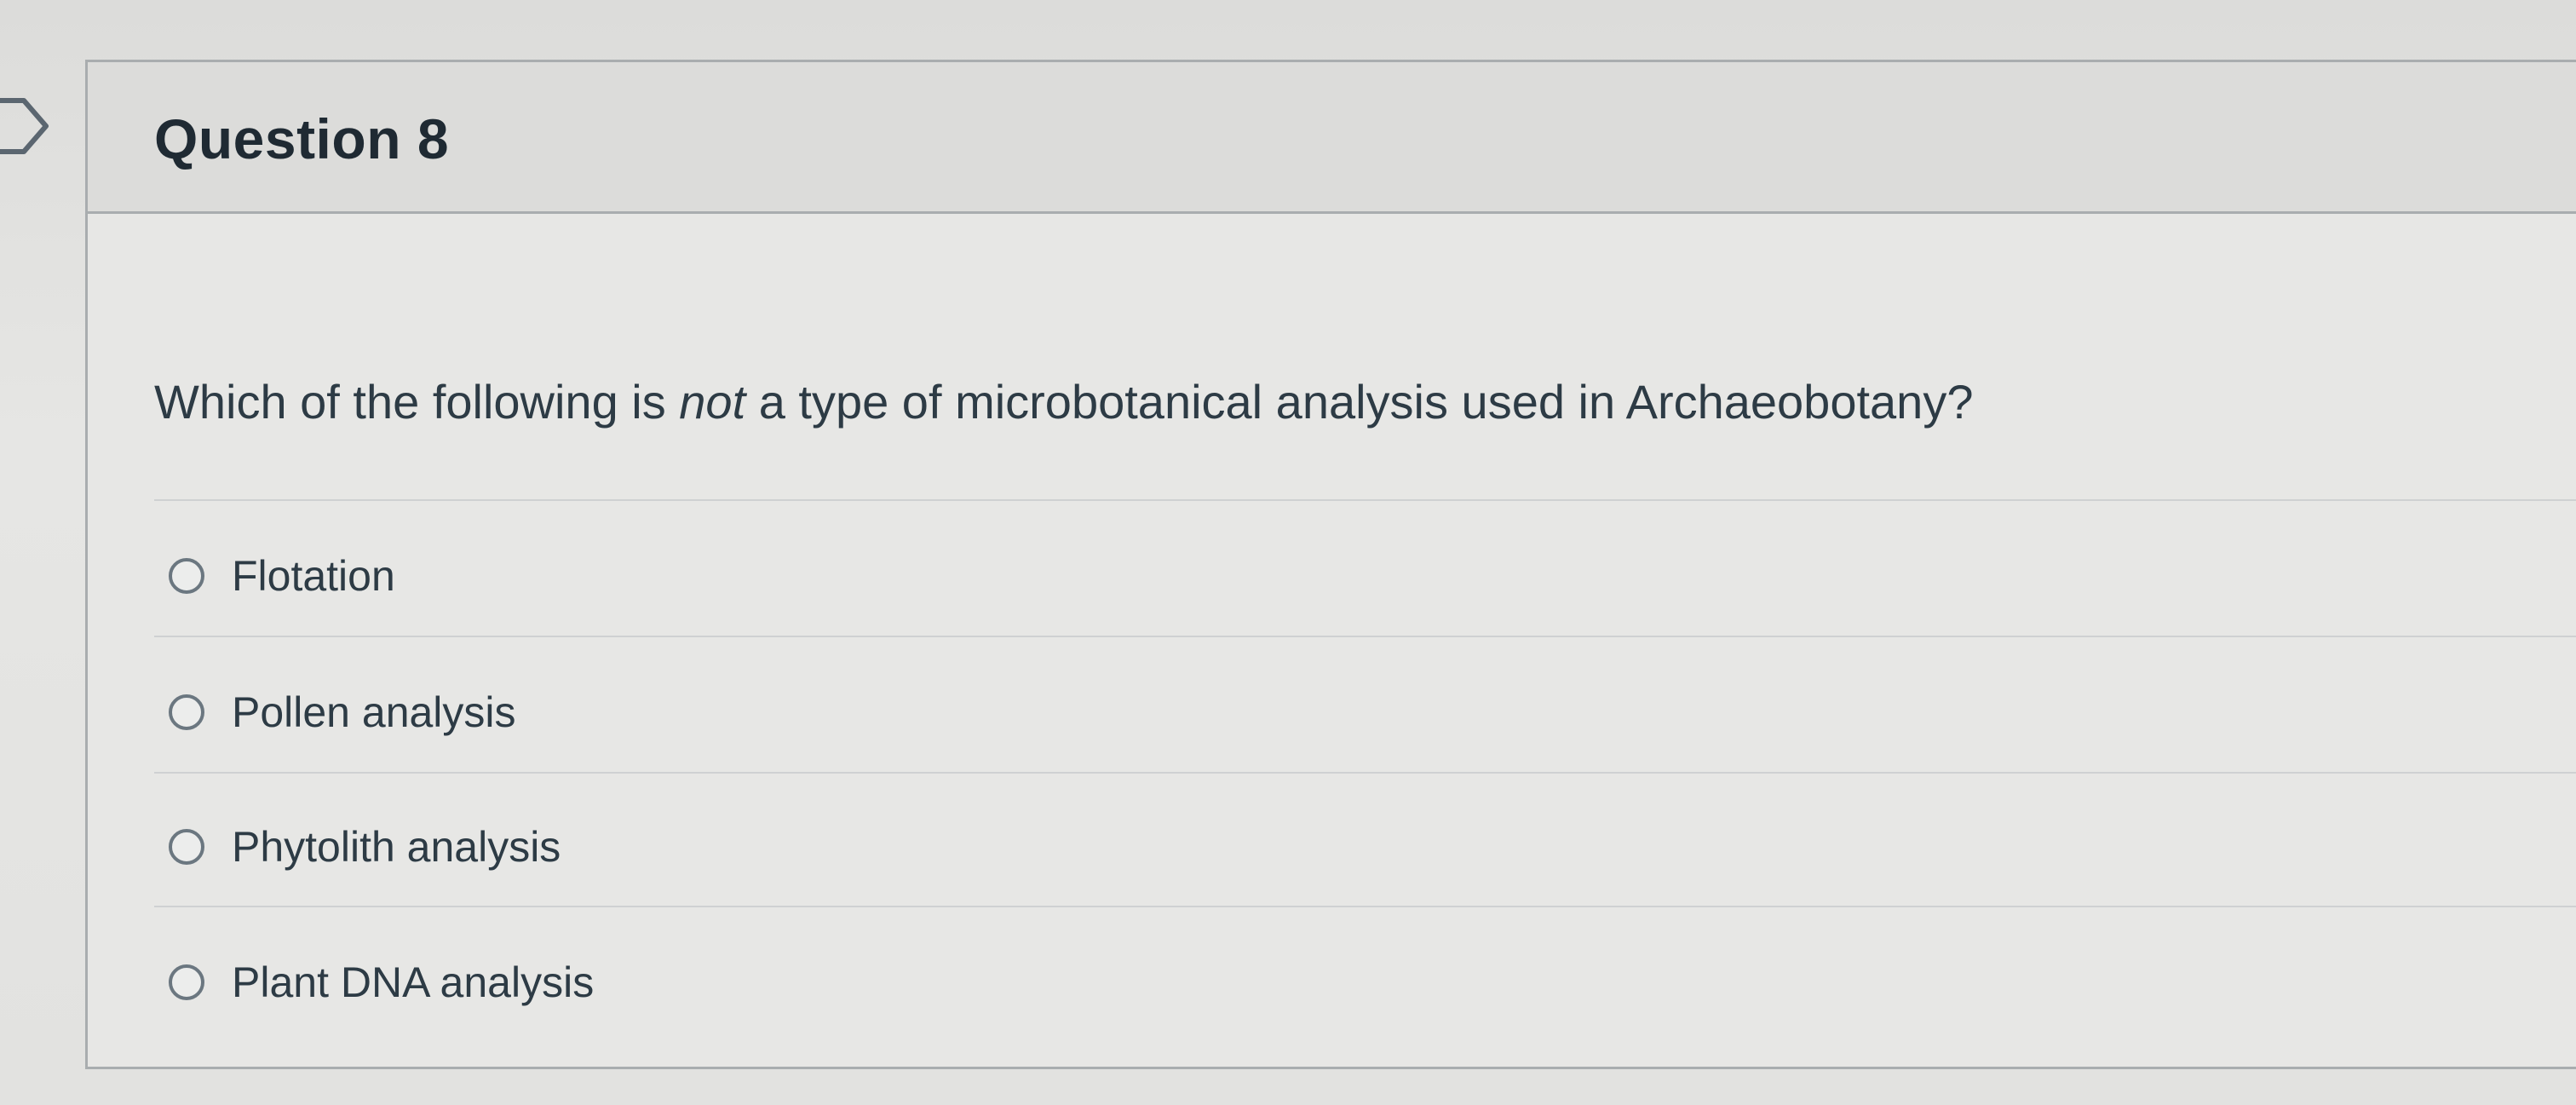  I want to click on answer-label: Phytolith analysis, so click(397, 847).